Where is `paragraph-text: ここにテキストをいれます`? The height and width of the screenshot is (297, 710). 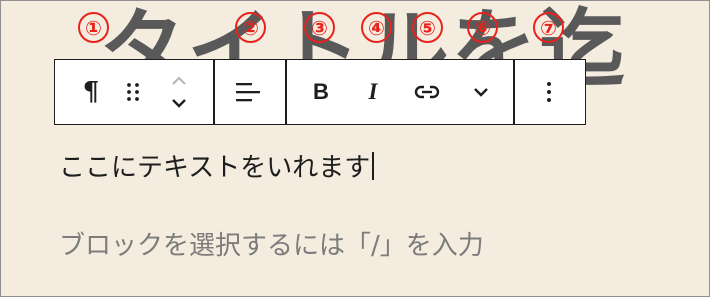
paragraph-text: ここにテキストをいれます is located at coordinates (215, 168).